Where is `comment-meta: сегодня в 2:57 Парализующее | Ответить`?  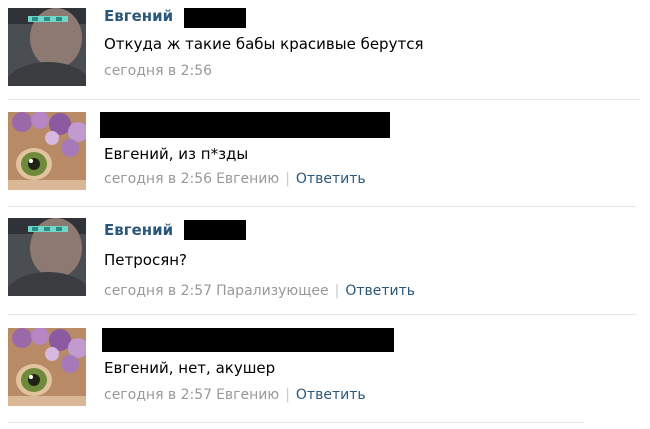
comment-meta: сегодня в 2:57 Парализующее | Ответить is located at coordinates (259, 291).